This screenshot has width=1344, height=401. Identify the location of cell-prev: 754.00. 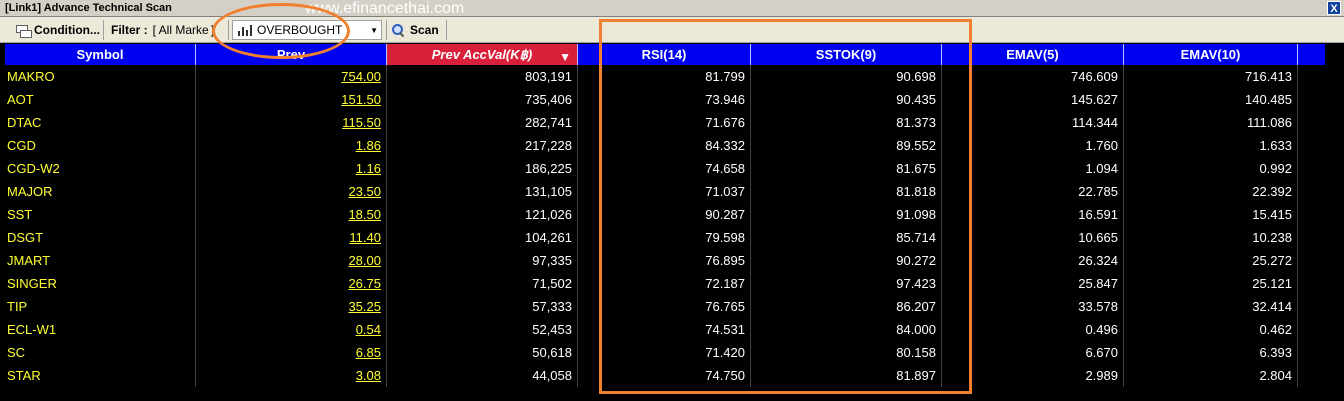
(291, 76).